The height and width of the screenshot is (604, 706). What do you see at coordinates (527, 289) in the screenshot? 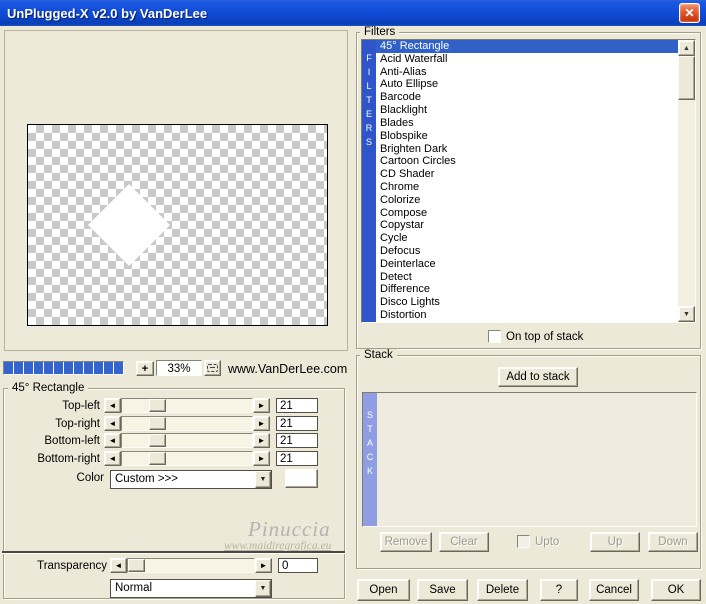
I see `filter-list-item: Difference` at bounding box center [527, 289].